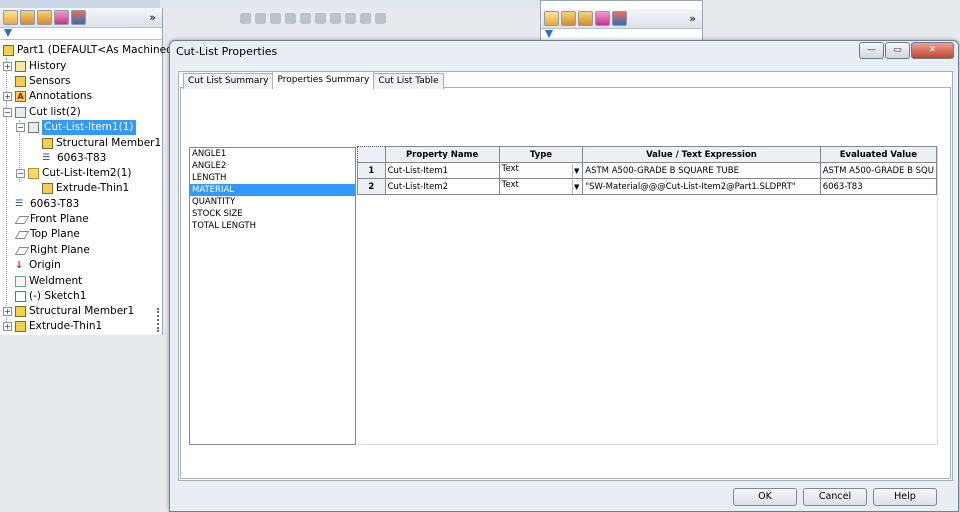  Describe the element at coordinates (272, 214) in the screenshot. I see `list-item: STOCK SIZE` at that location.